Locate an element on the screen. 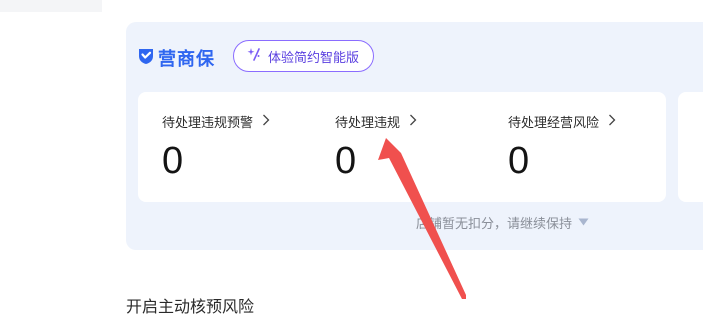 The height and width of the screenshot is (317, 703). metrics-card-secondary is located at coordinates (690, 147).